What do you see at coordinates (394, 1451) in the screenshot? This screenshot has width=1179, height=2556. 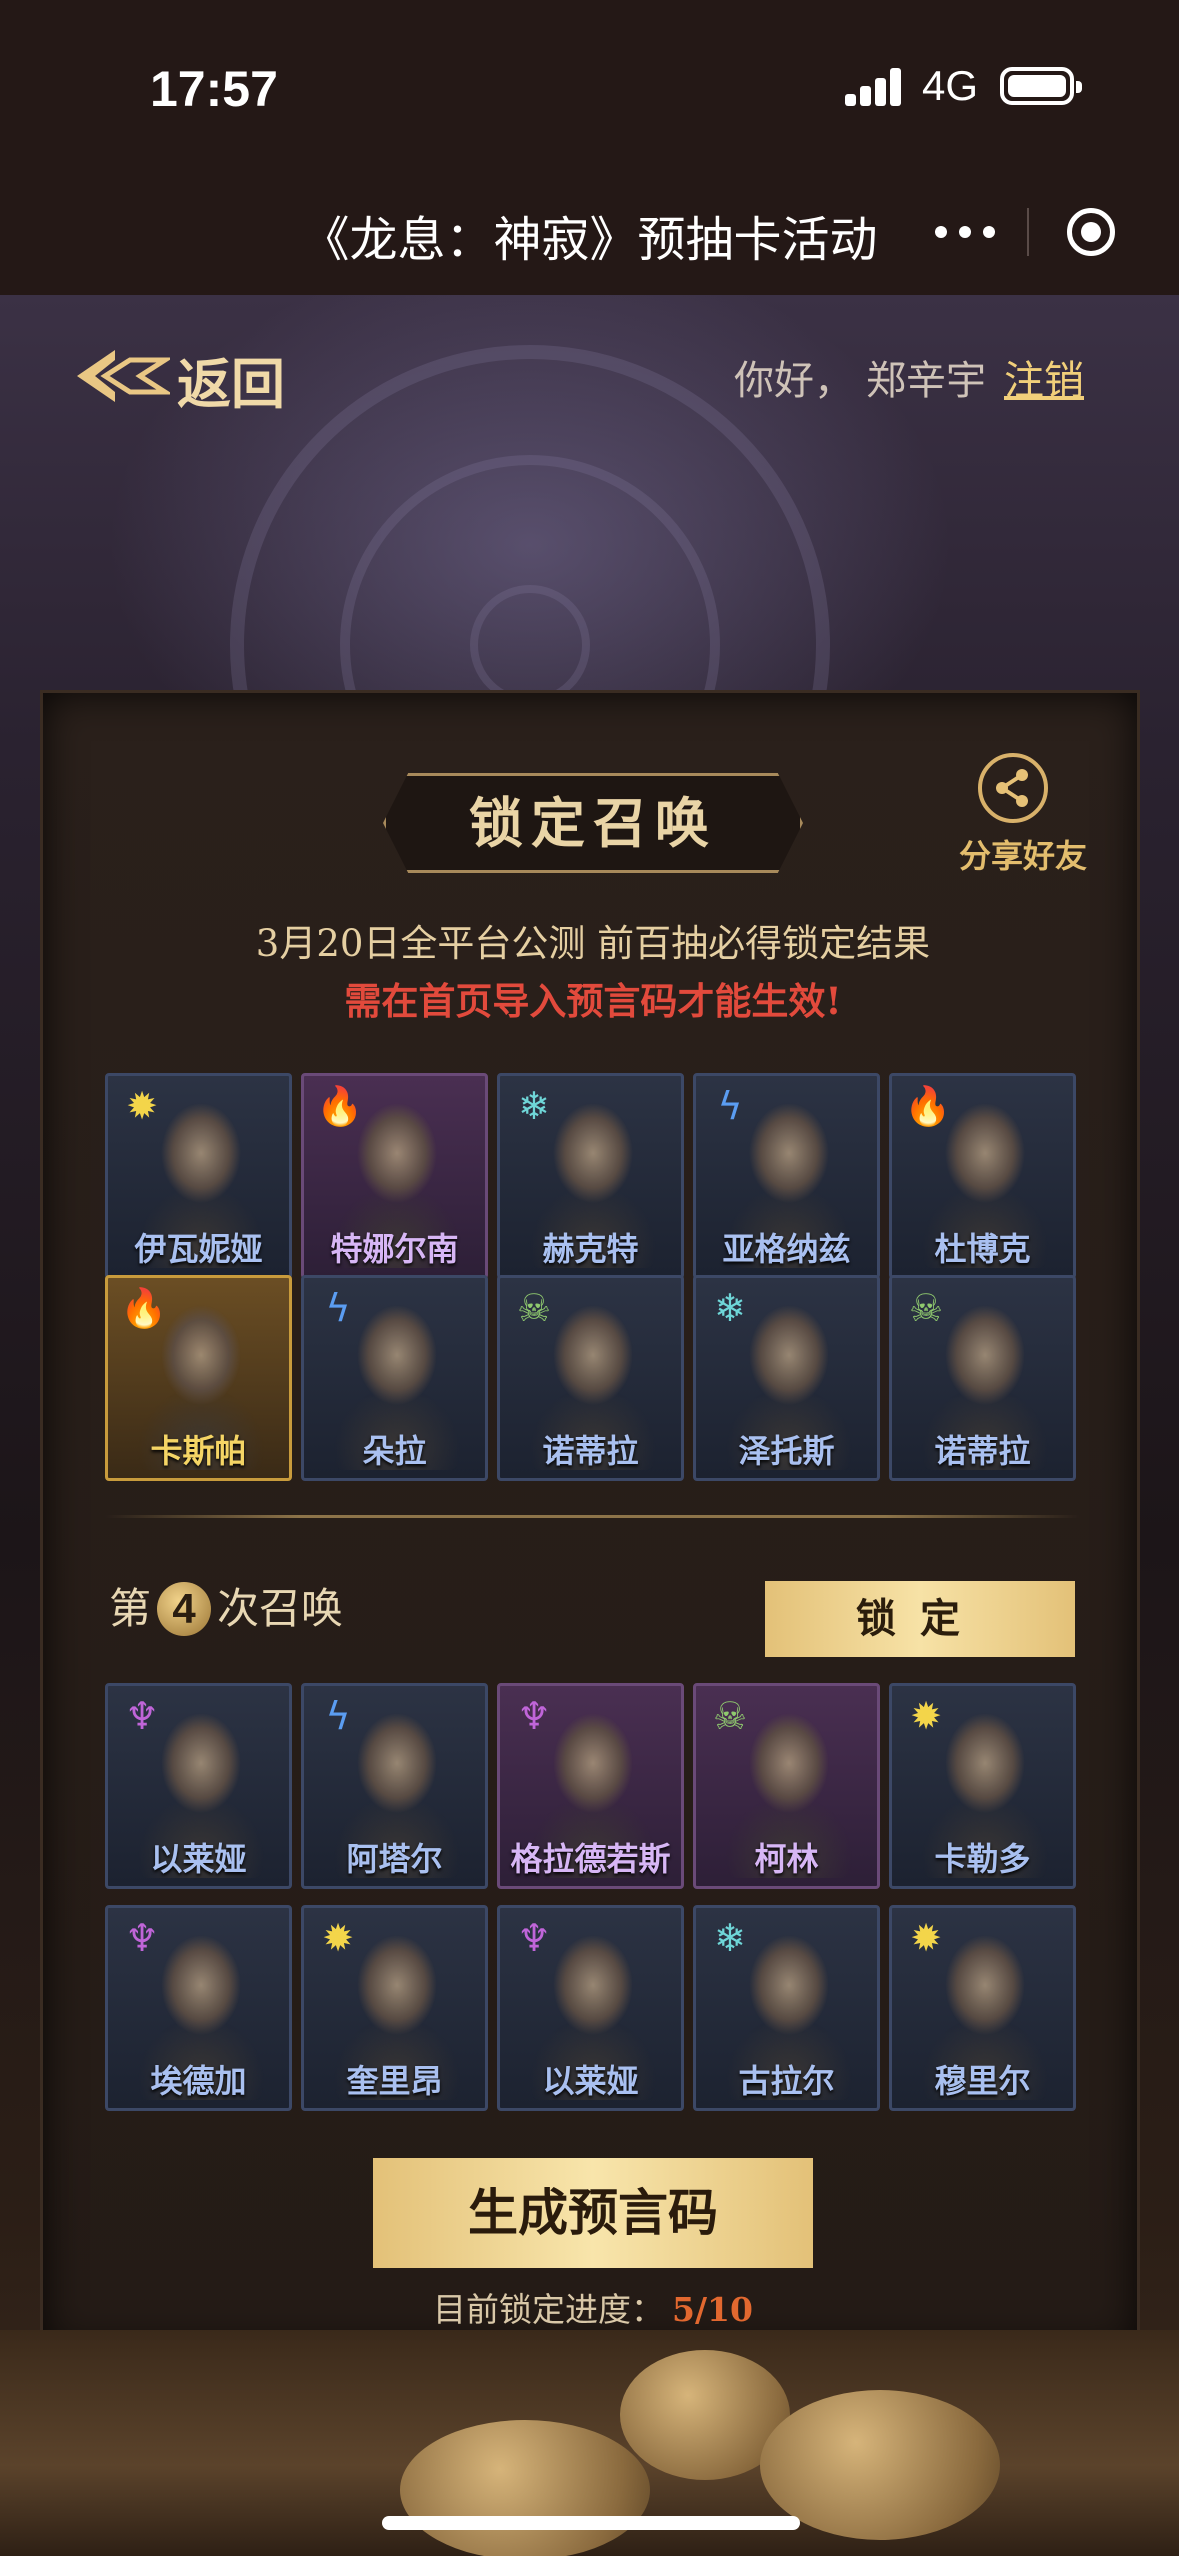 I see `hero-name: 朵拉` at bounding box center [394, 1451].